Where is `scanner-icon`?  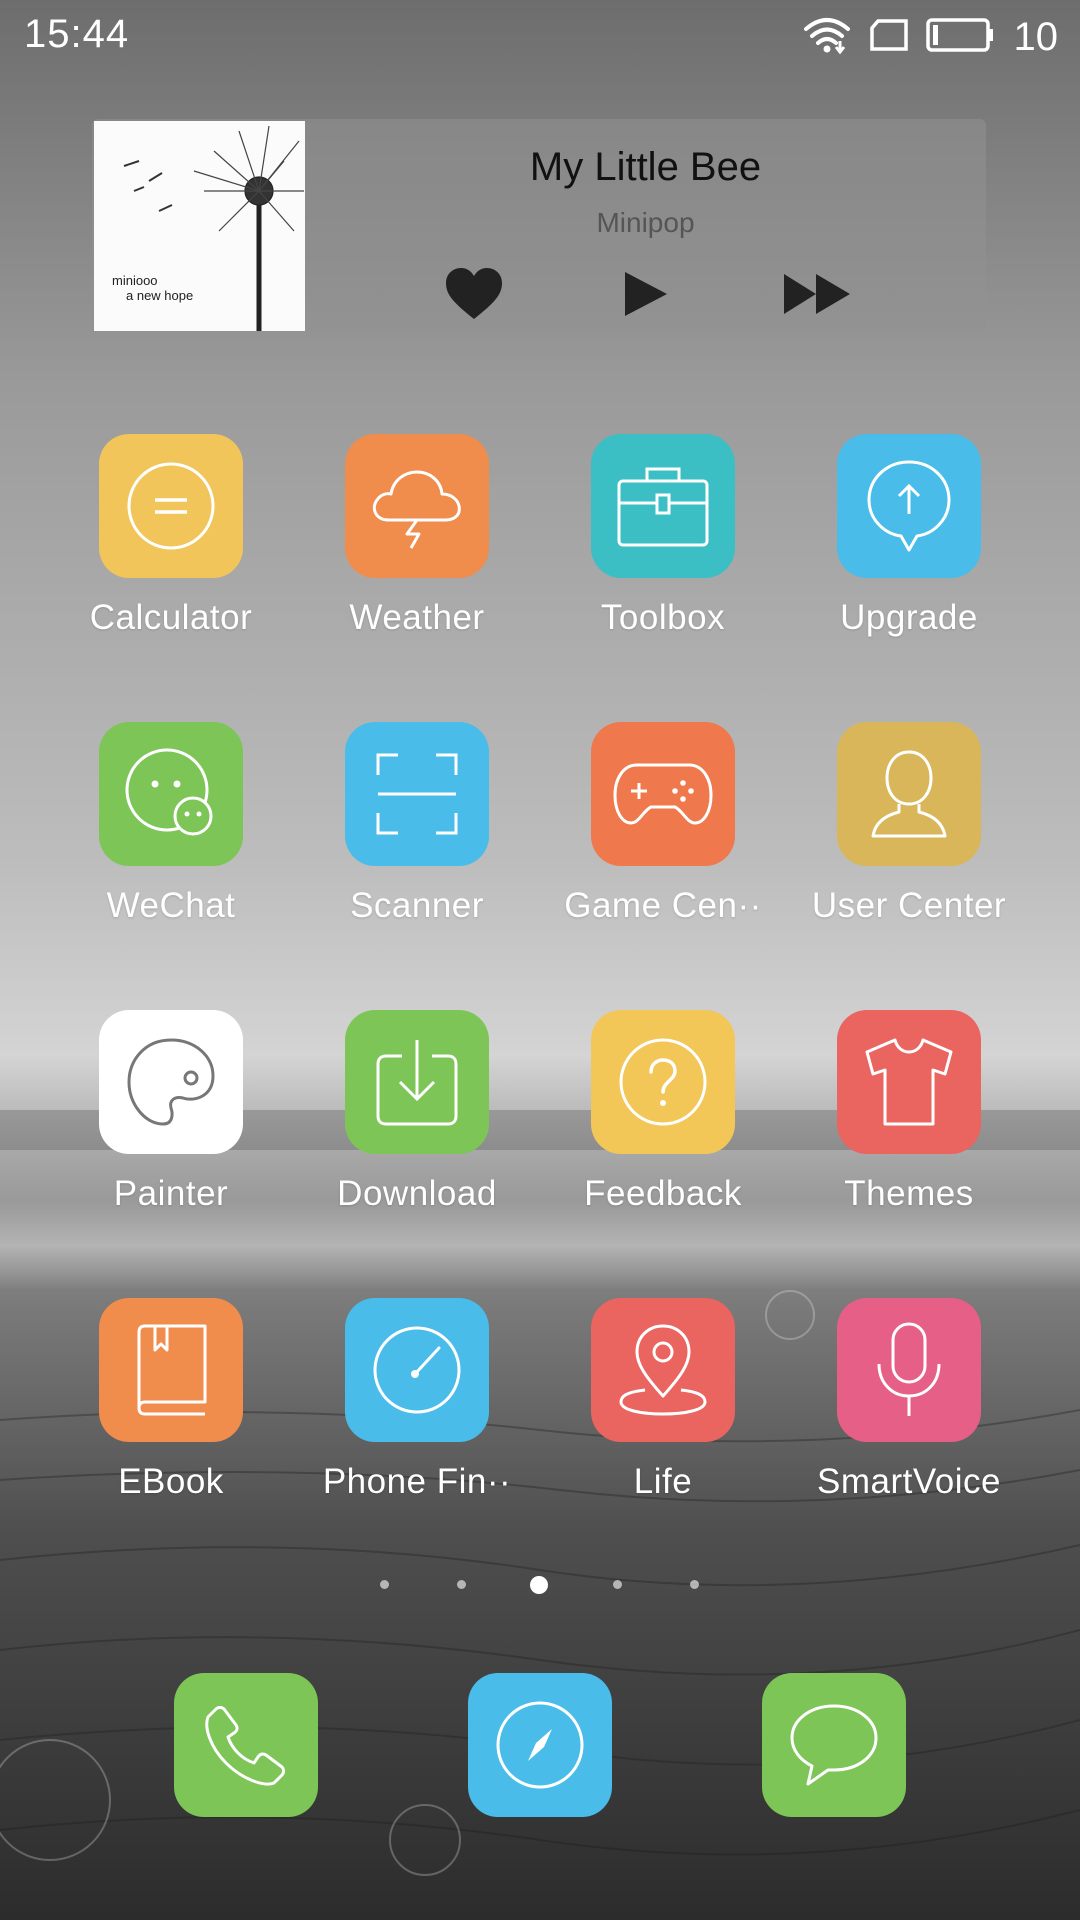 scanner-icon is located at coordinates (417, 794).